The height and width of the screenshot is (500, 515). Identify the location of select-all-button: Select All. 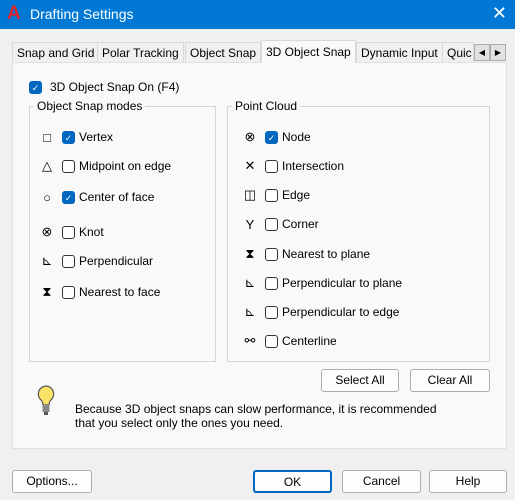
(360, 380).